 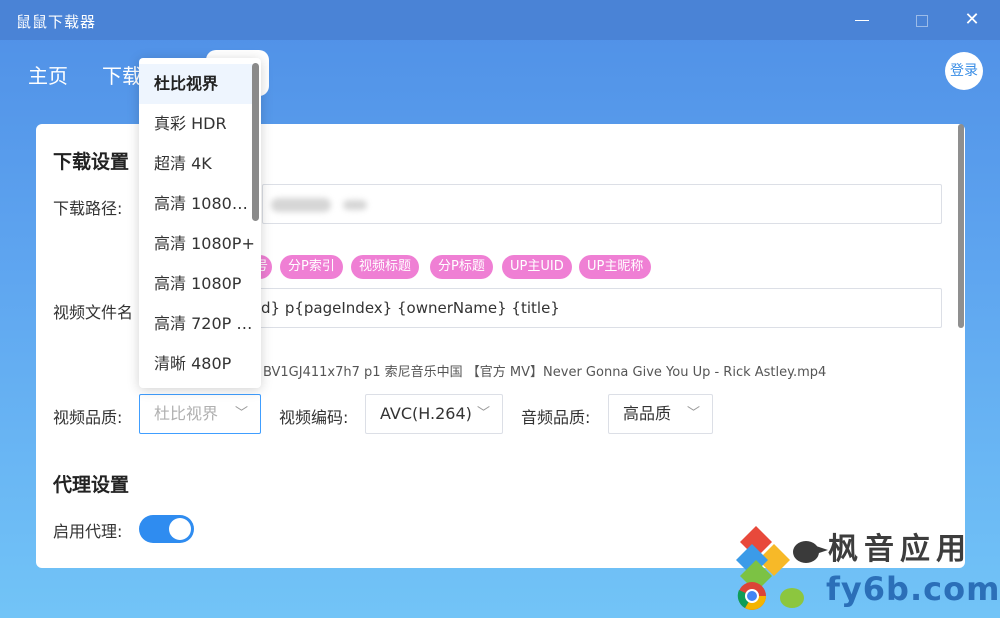 I want to click on video-quality-label: 视频品质:, so click(x=88, y=417).